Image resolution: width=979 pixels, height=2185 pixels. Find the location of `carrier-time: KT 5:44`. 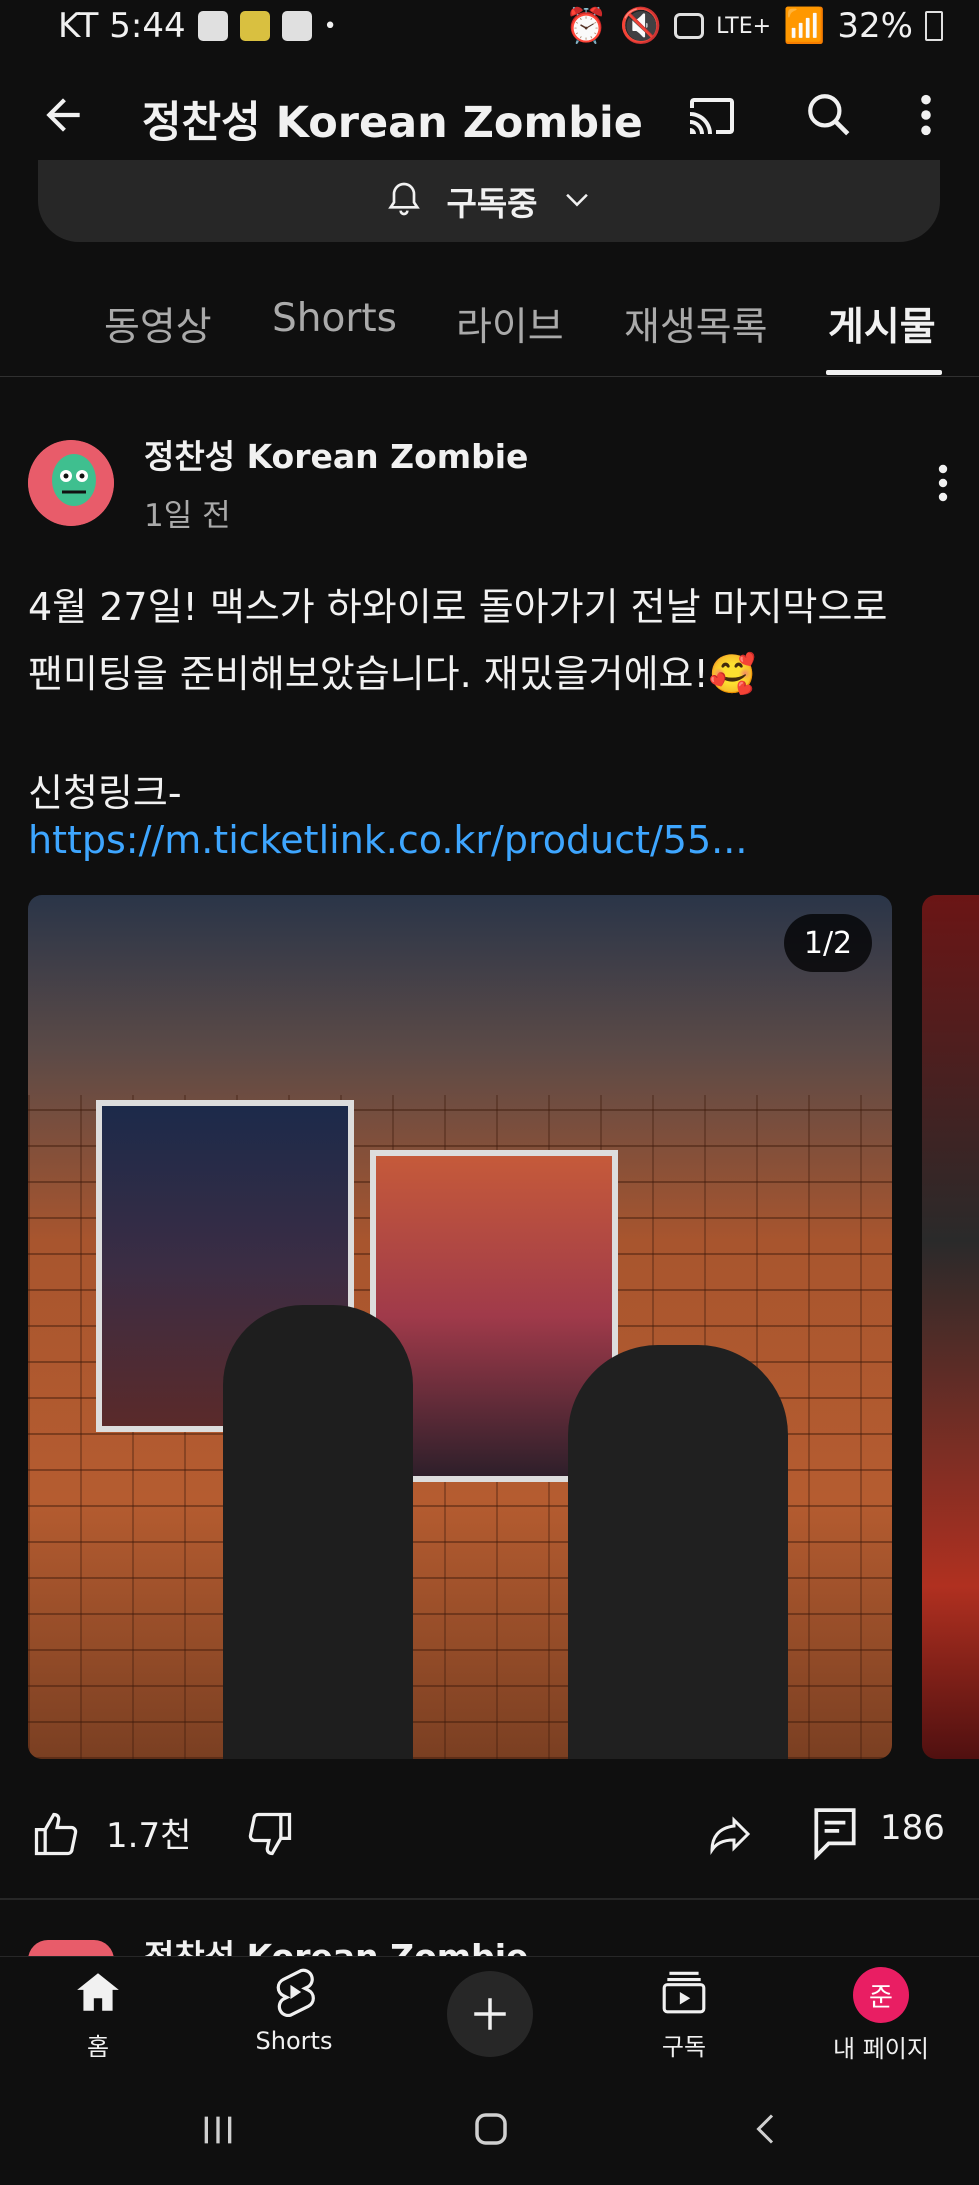

carrier-time: KT 5:44 is located at coordinates (122, 26).